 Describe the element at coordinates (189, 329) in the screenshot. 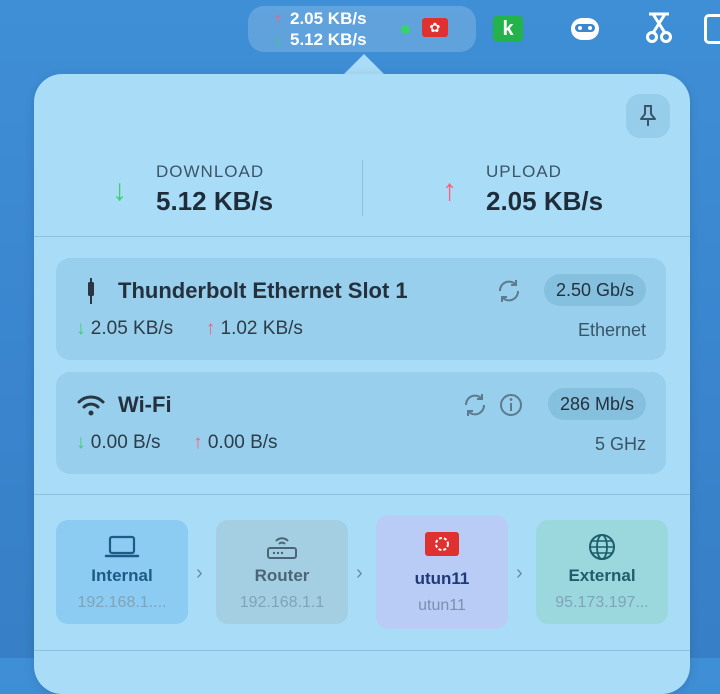

I see `interface-rates: ↓ 2.05 KB/s ↑ 1.02 KB/s` at that location.